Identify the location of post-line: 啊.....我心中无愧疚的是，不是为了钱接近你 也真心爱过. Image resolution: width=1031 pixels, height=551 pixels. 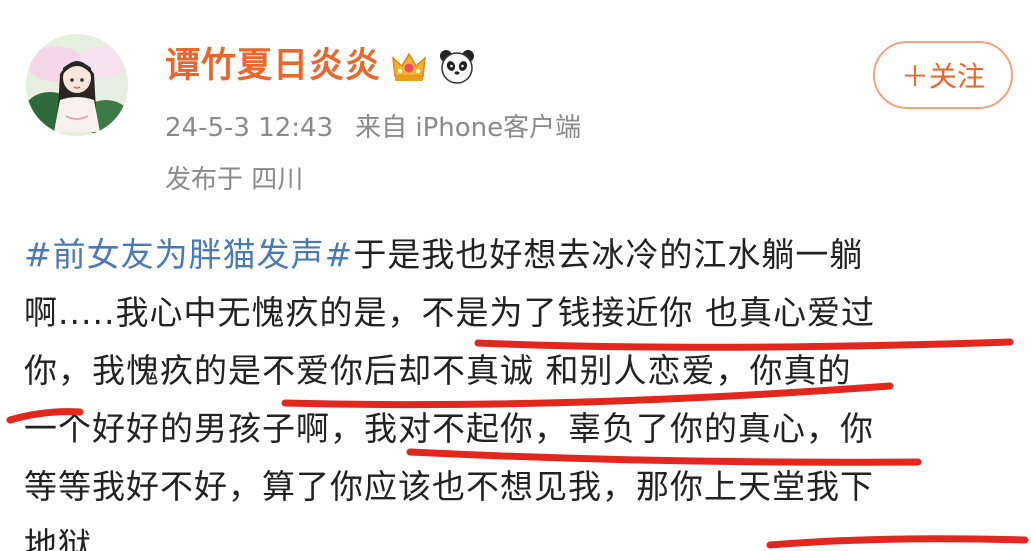
(449, 312).